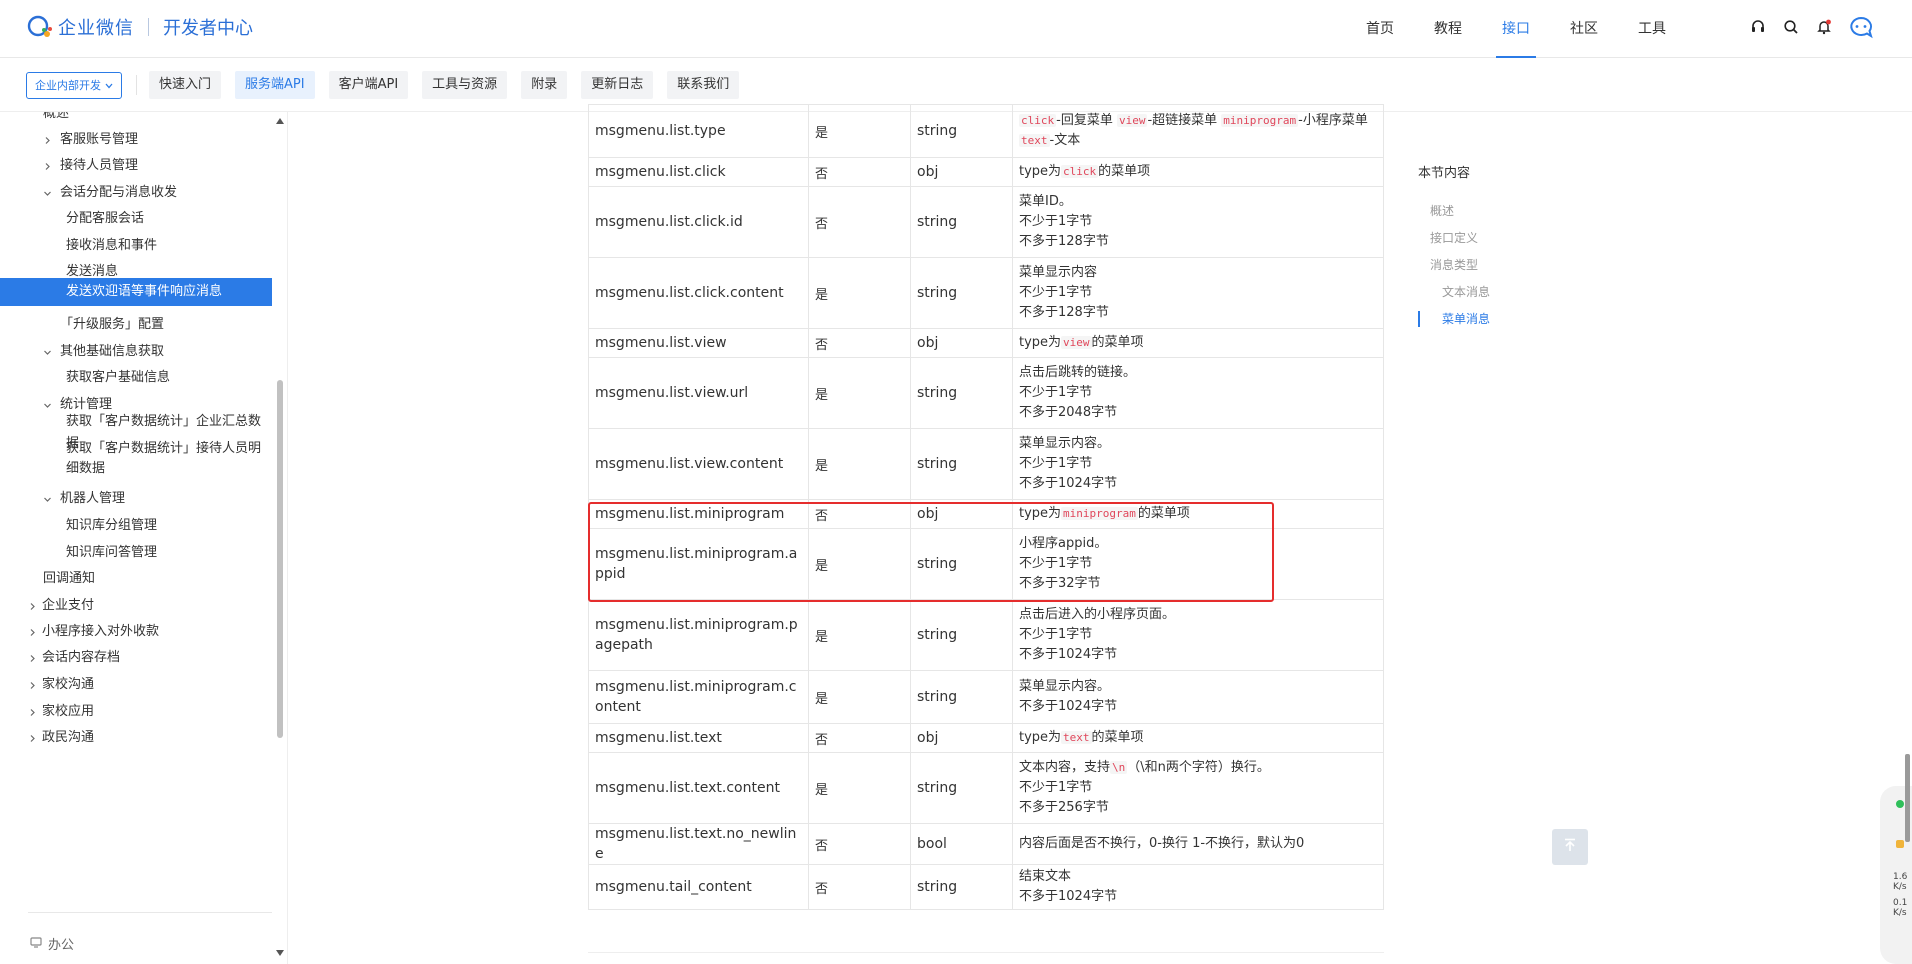  Describe the element at coordinates (136, 738) in the screenshot. I see `sidebar-item: 政民沟通` at that location.